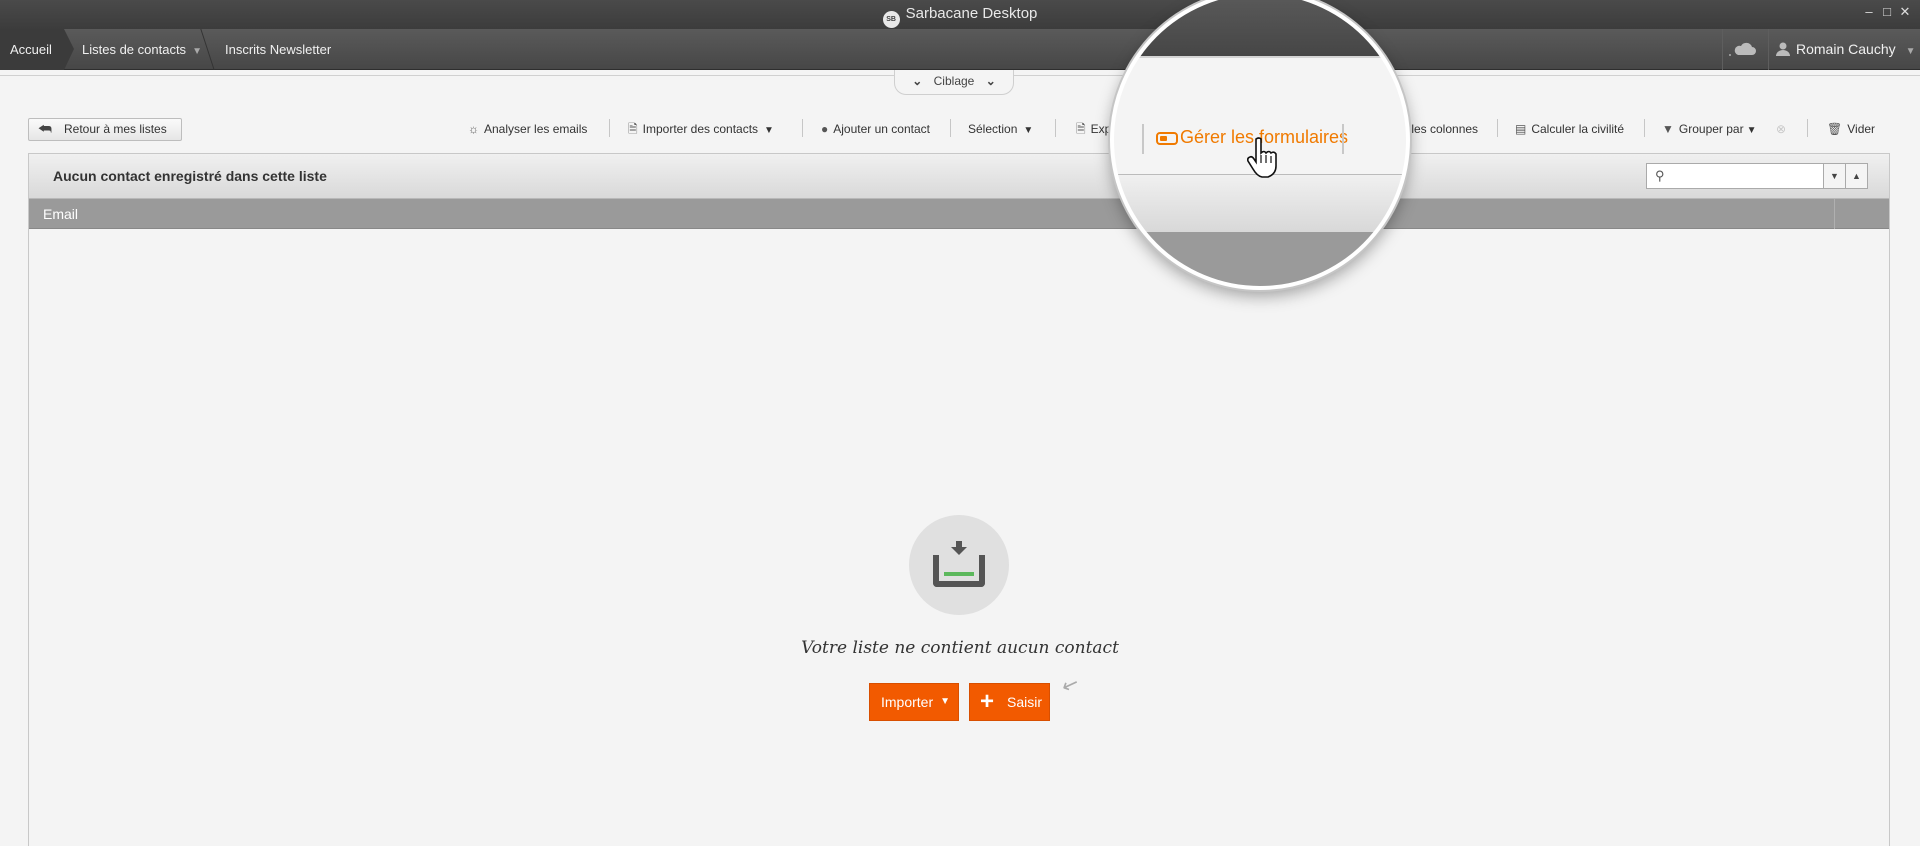  What do you see at coordinates (891, 19) in the screenshot?
I see `app-logo-icon: SB` at bounding box center [891, 19].